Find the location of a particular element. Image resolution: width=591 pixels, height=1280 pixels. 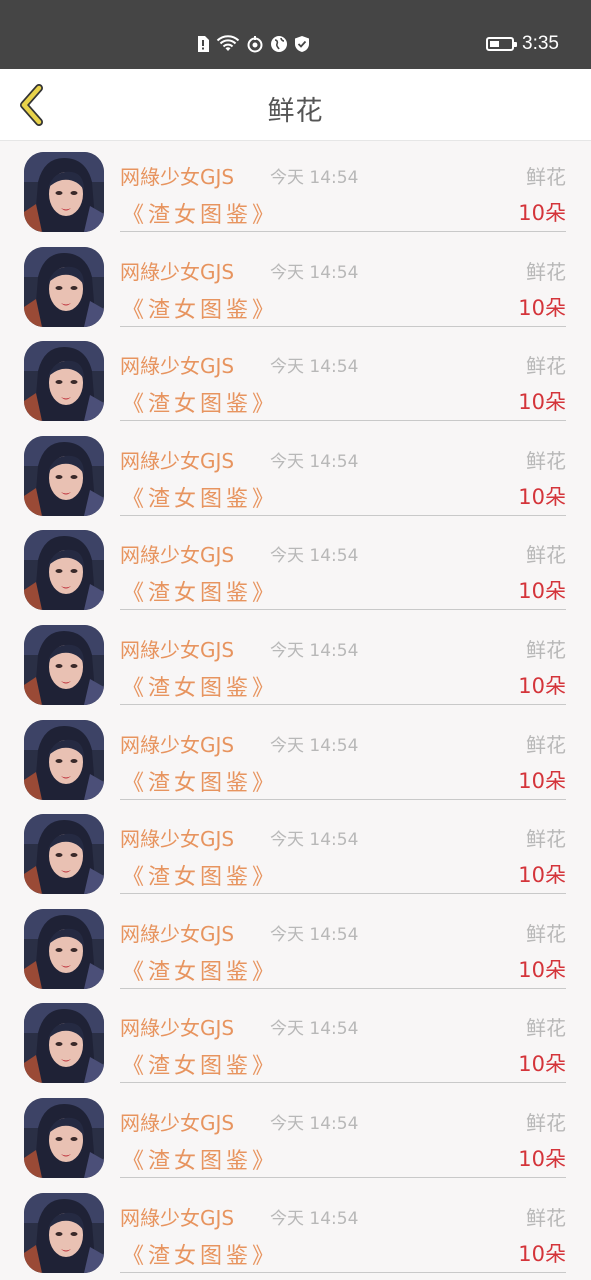

battery-icon is located at coordinates (502, 44).